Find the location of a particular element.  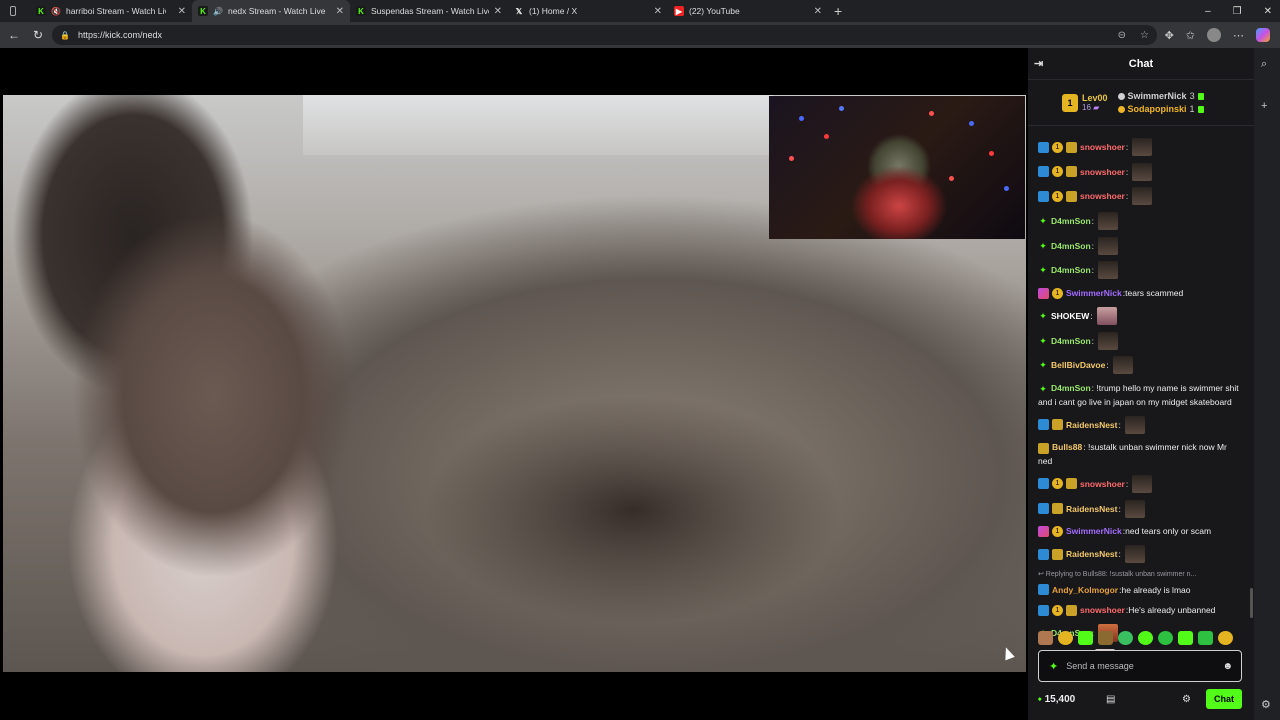

channel-points: ⬩ 15,400 is located at coordinates (1056, 699).